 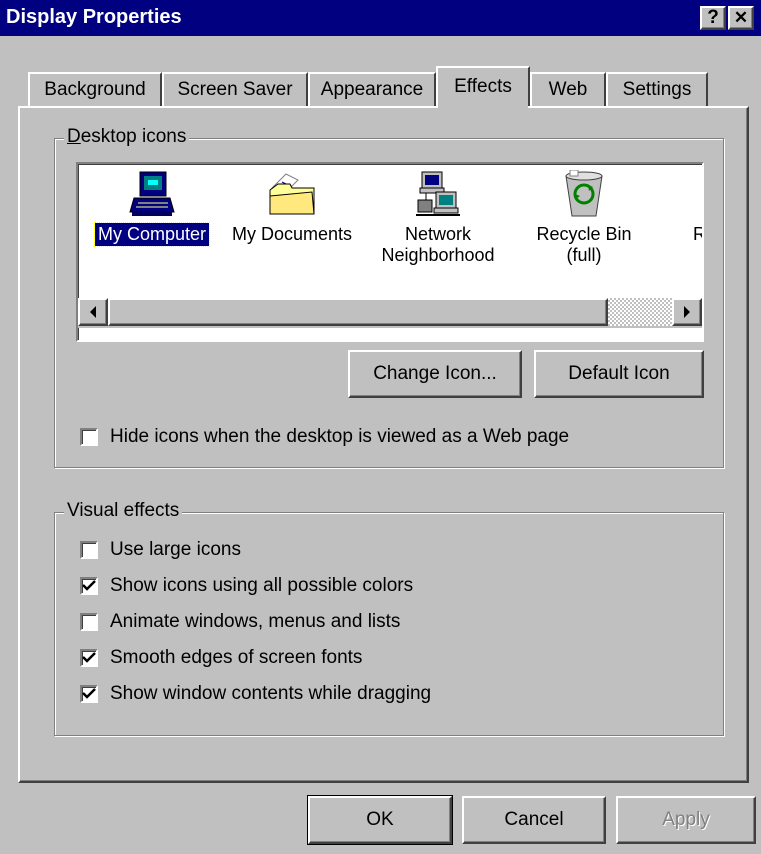 I want to click on default-icon-button: Default Icon, so click(x=619, y=374).